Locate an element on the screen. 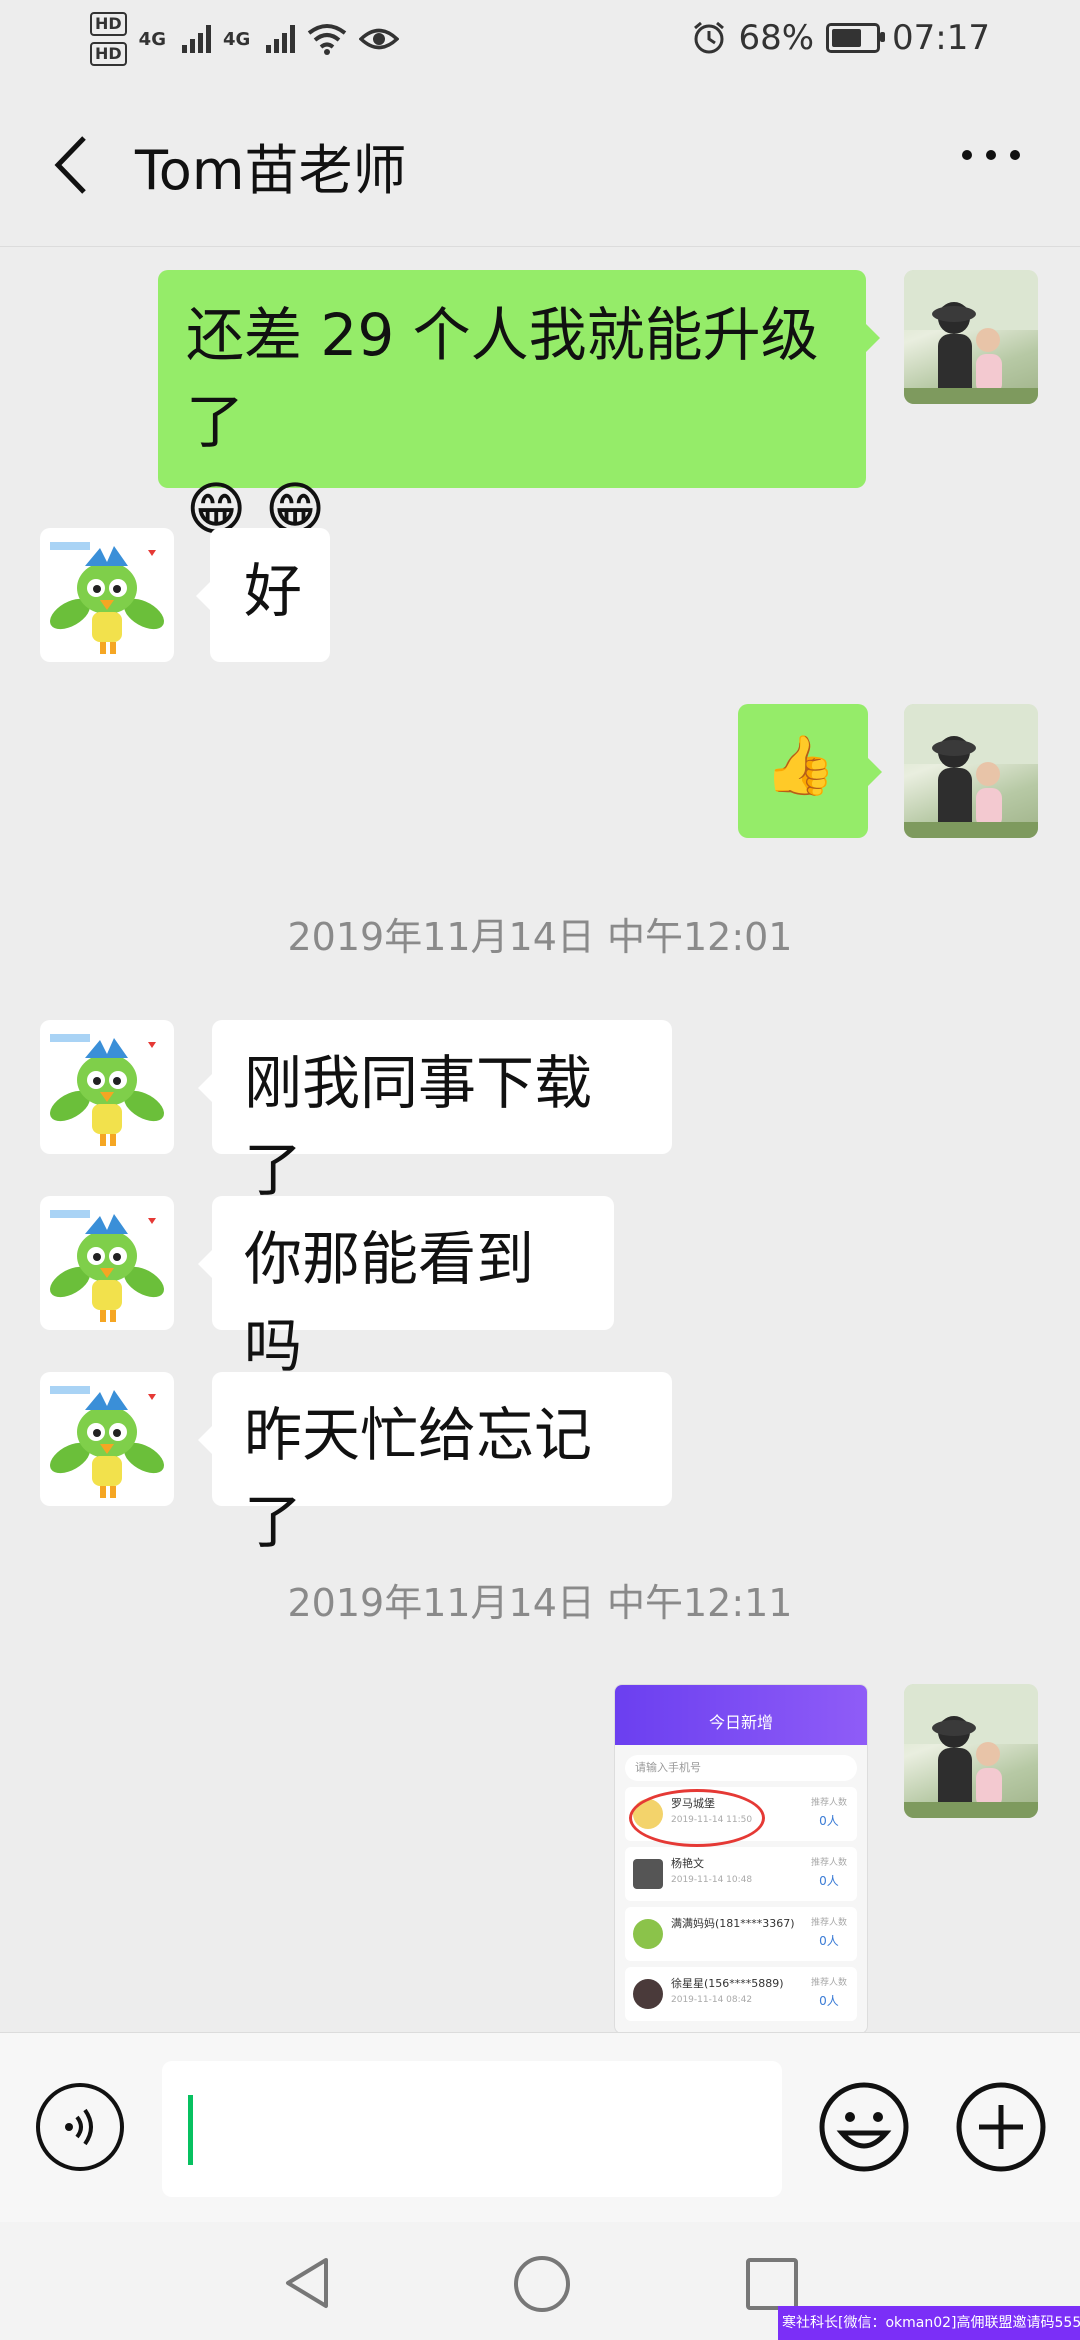  chat-header: Tom苗老师 is located at coordinates (540, 163).